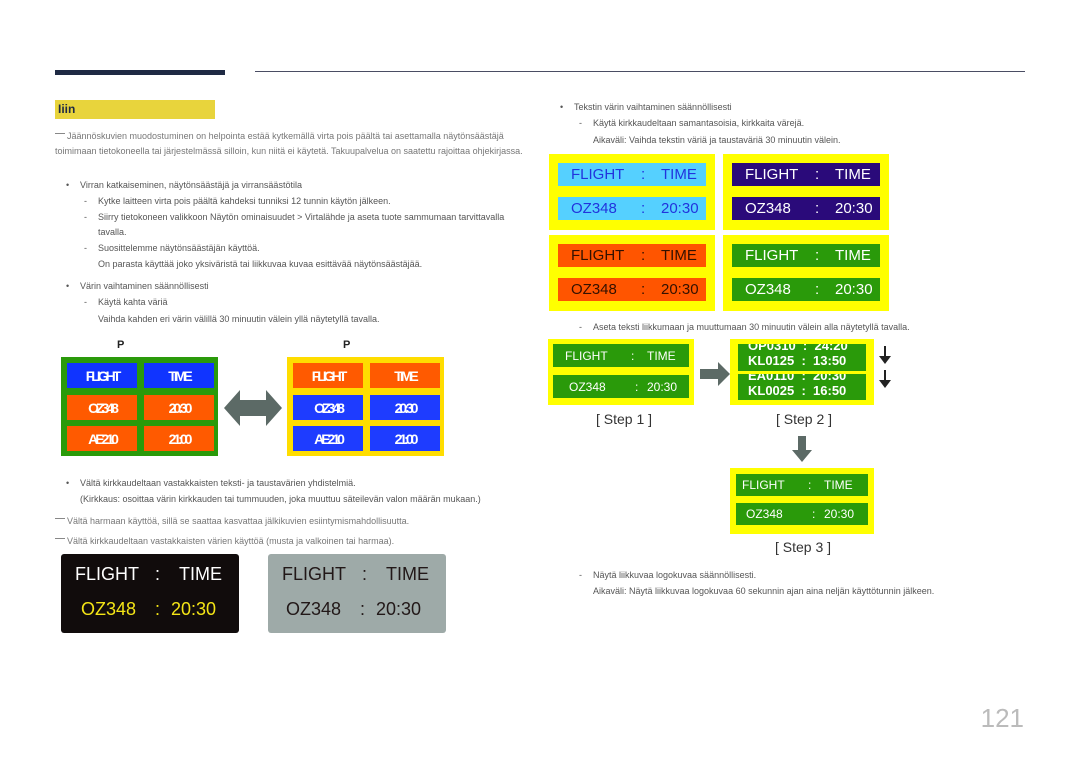 The height and width of the screenshot is (763, 1080). I want to click on board-orange: FLIGHT: TIME OZ348:20:30, so click(632, 273).